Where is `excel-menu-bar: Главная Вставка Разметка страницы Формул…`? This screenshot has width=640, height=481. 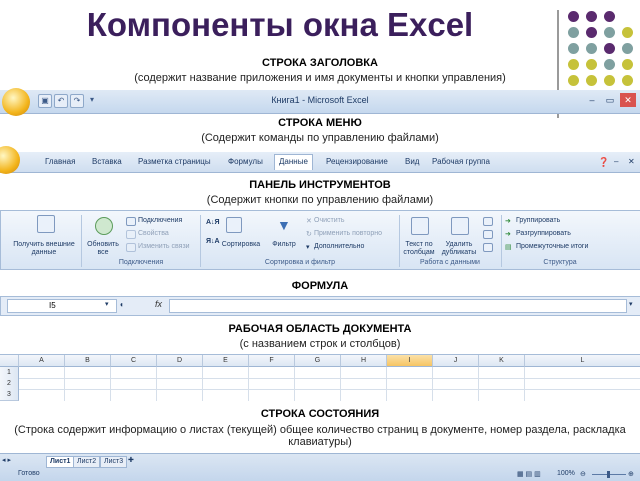
excel-menu-bar: Главная Вставка Разметка страницы Формул… is located at coordinates (320, 162).